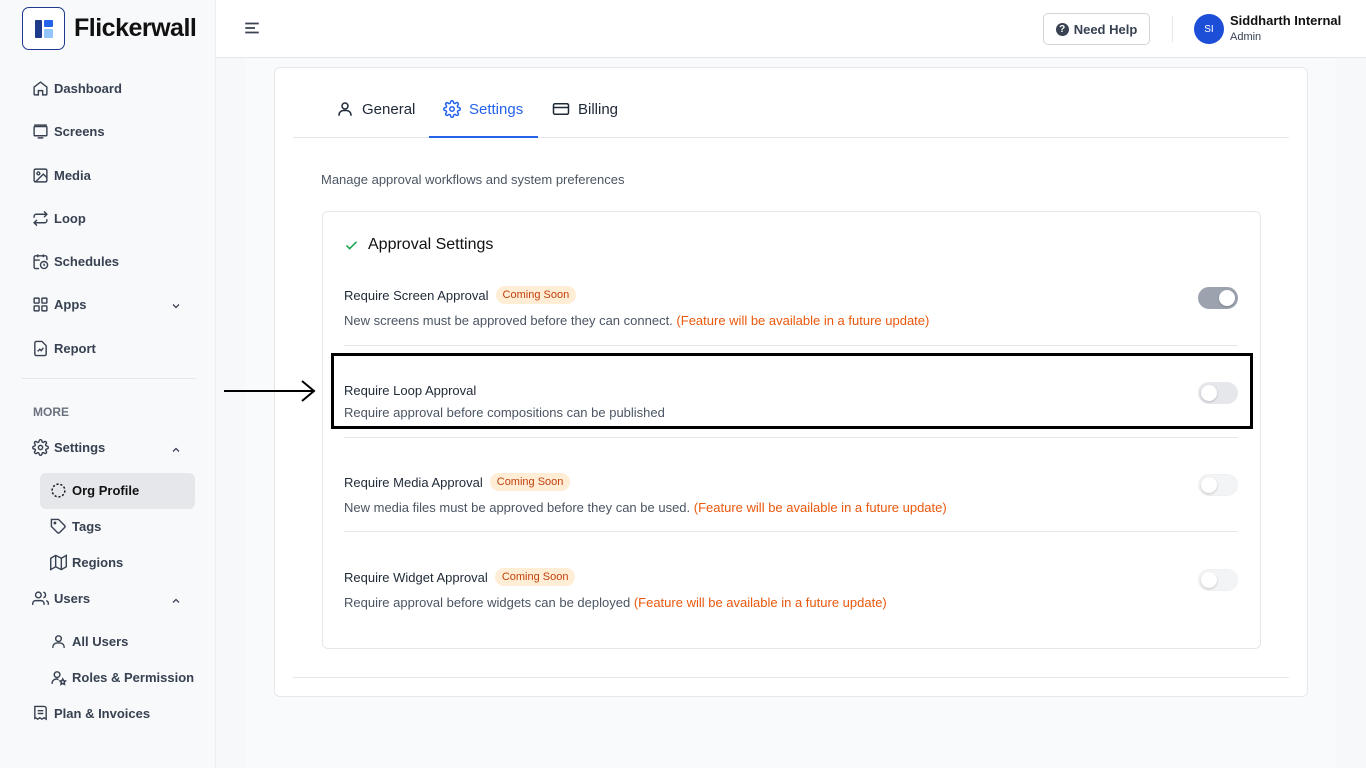 This screenshot has width=1366, height=768. I want to click on sidebar-item-tags: Tags, so click(75, 526).